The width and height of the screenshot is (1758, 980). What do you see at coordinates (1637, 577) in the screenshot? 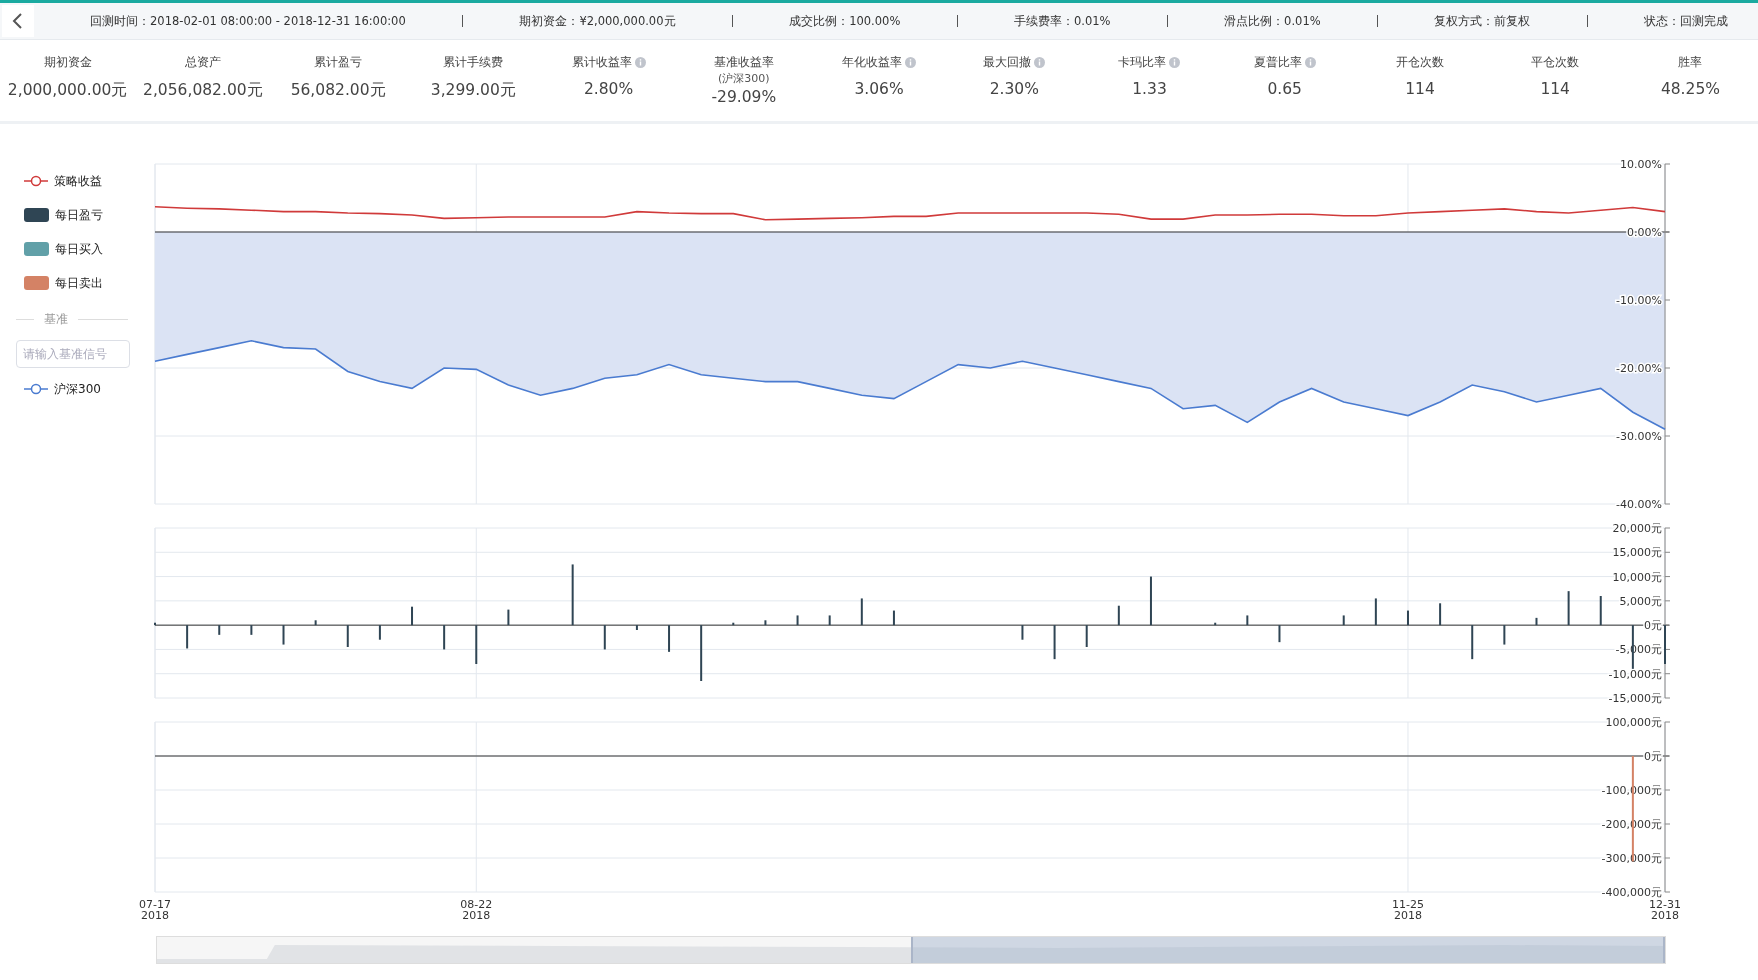
I see `axis-label: 10,000元` at bounding box center [1637, 577].